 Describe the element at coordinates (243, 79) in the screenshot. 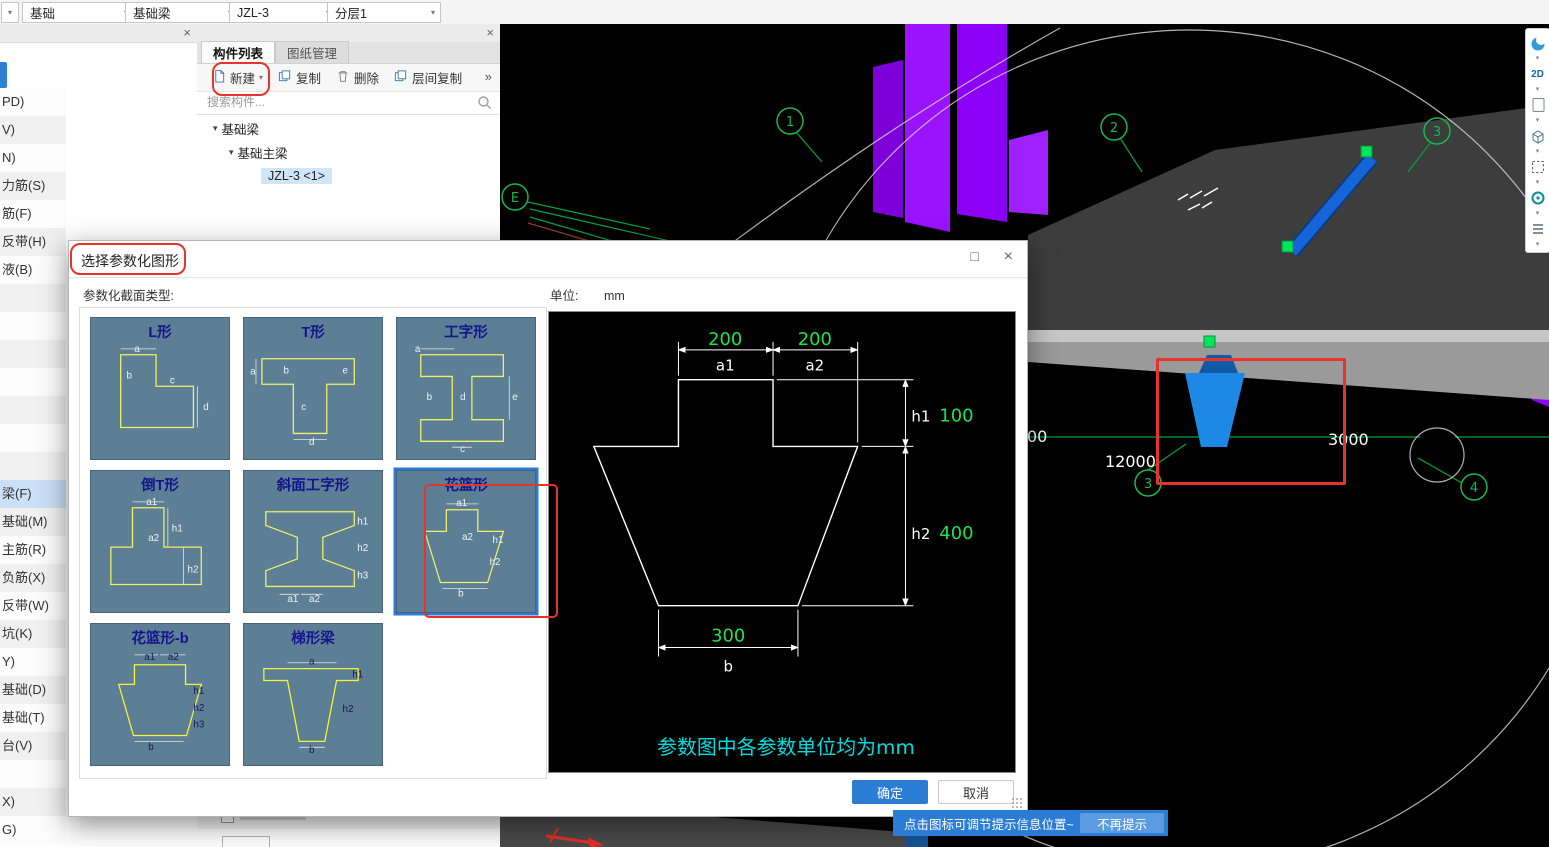

I see `new-button-label: 新建` at that location.